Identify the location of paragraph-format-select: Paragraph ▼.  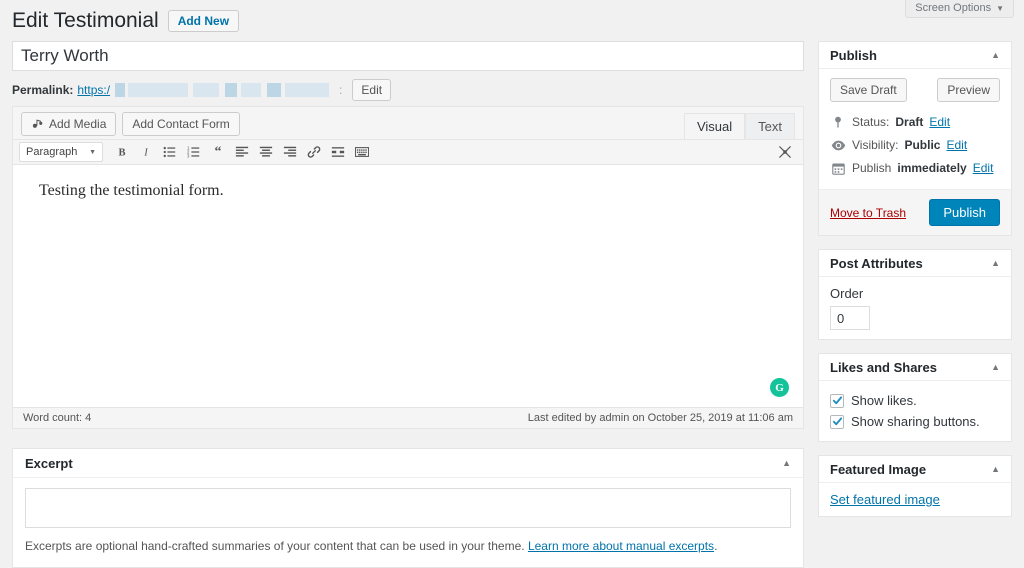
(61, 152).